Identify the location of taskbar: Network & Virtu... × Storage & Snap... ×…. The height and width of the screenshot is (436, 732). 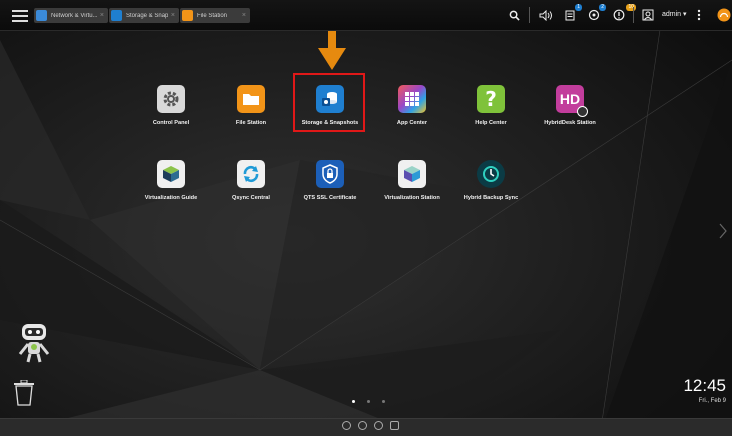
(366, 15).